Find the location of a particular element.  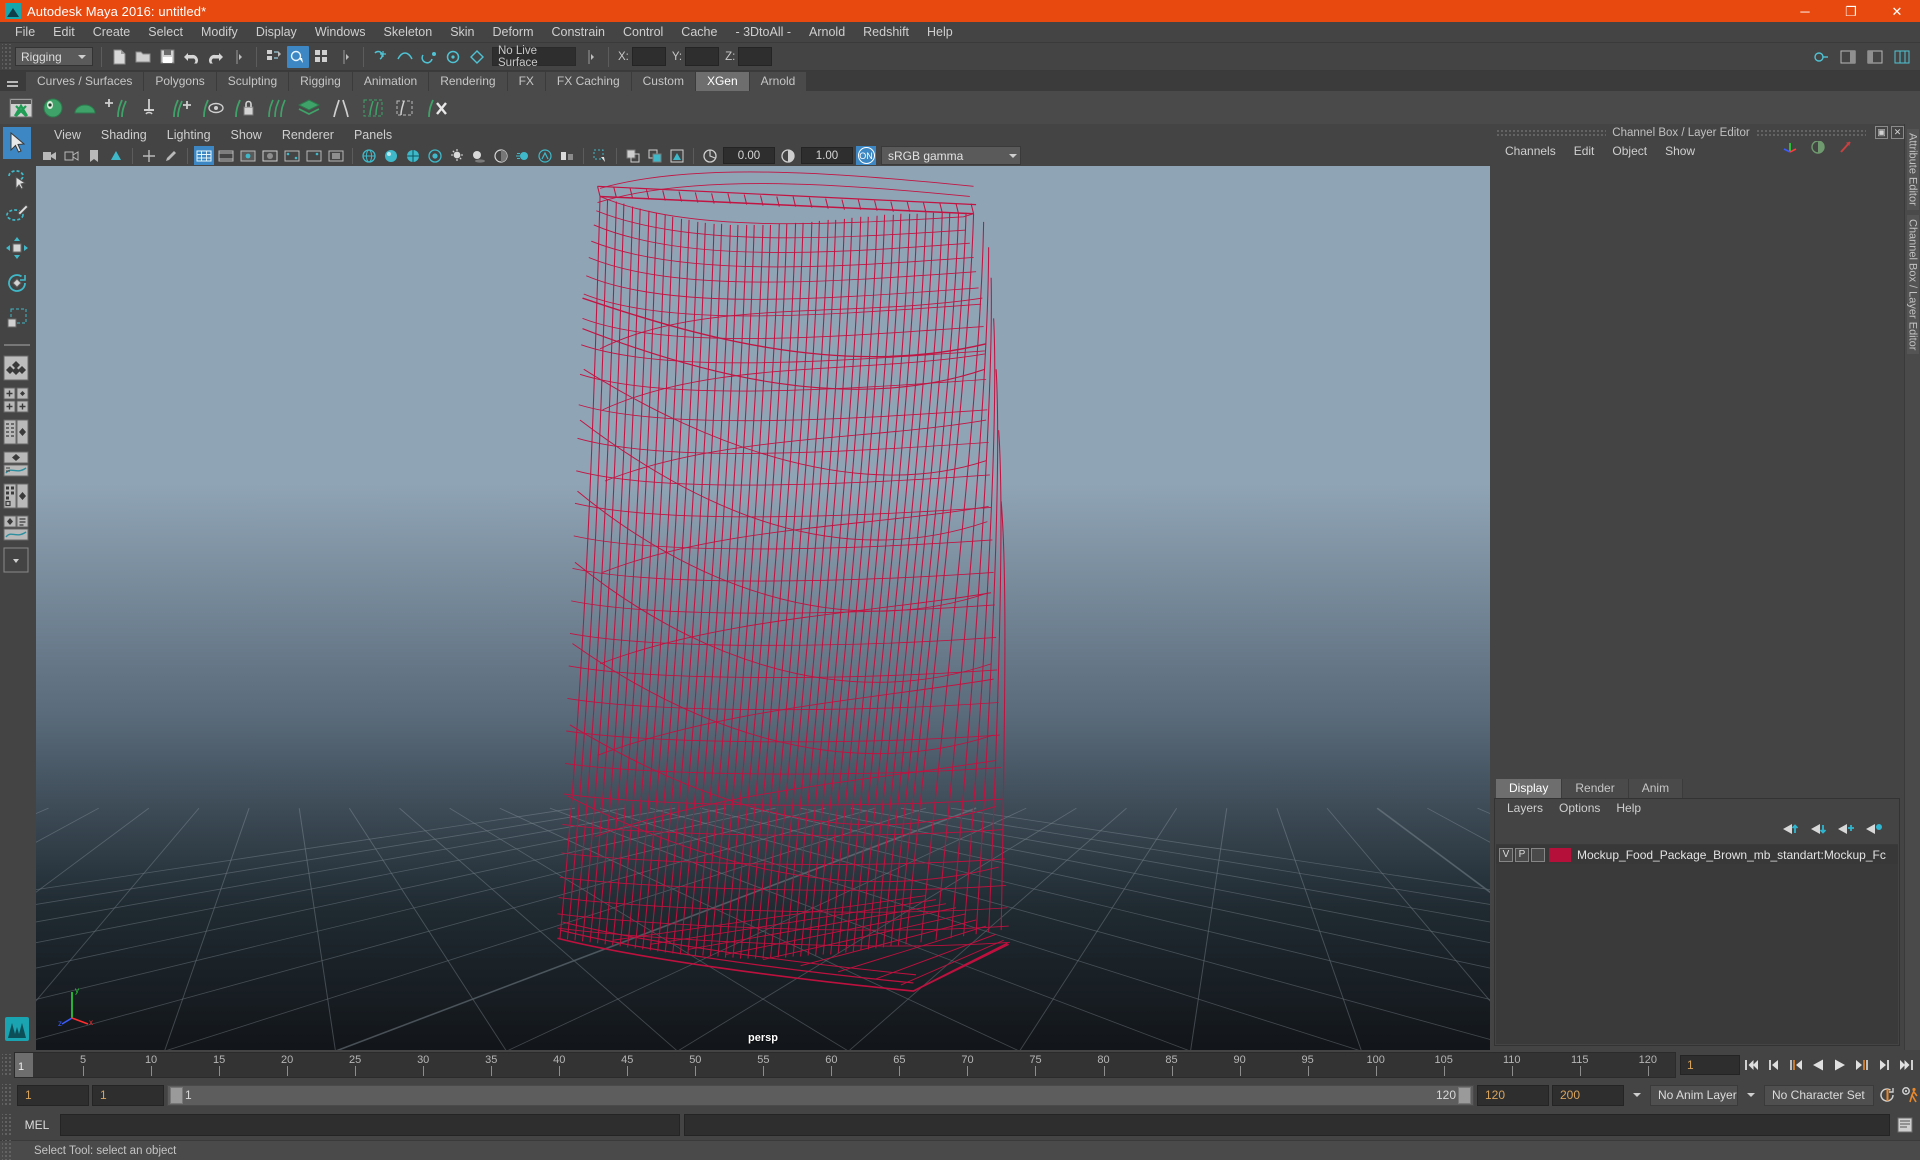

viewport-menu-renderer: Renderer is located at coordinates (308, 135).